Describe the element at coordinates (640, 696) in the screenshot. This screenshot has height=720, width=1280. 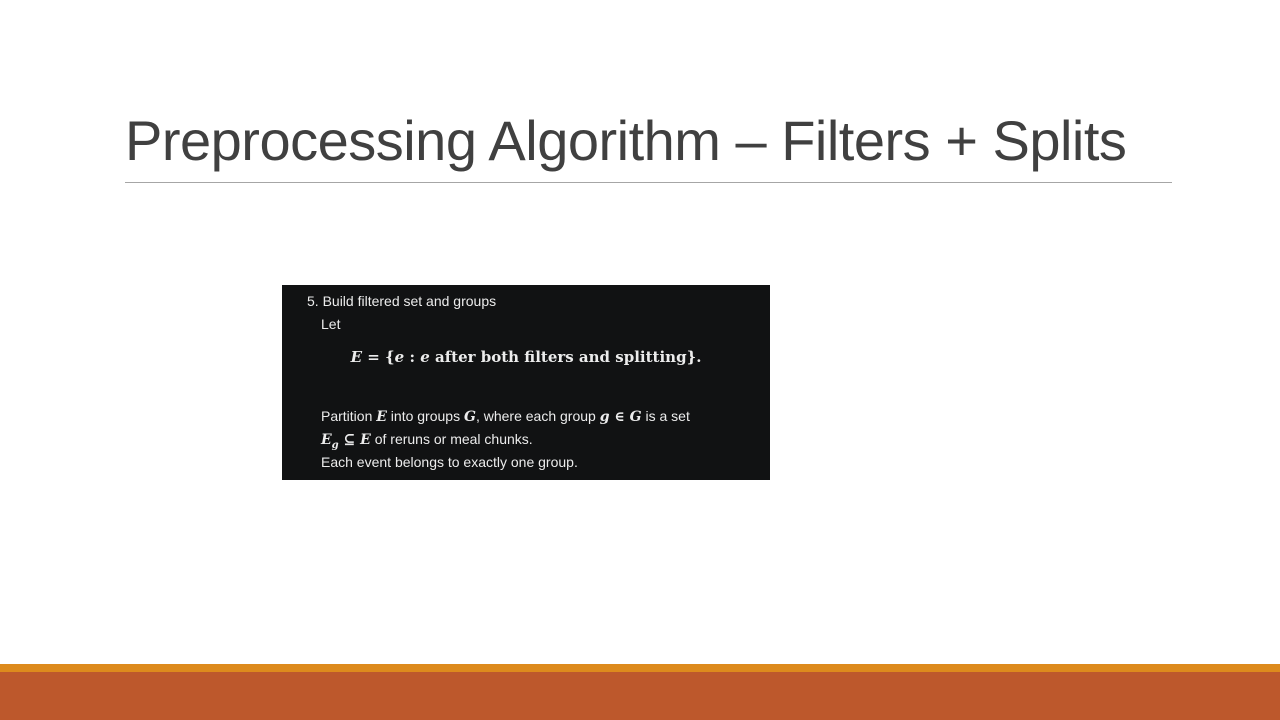
I see `footer-bar` at that location.